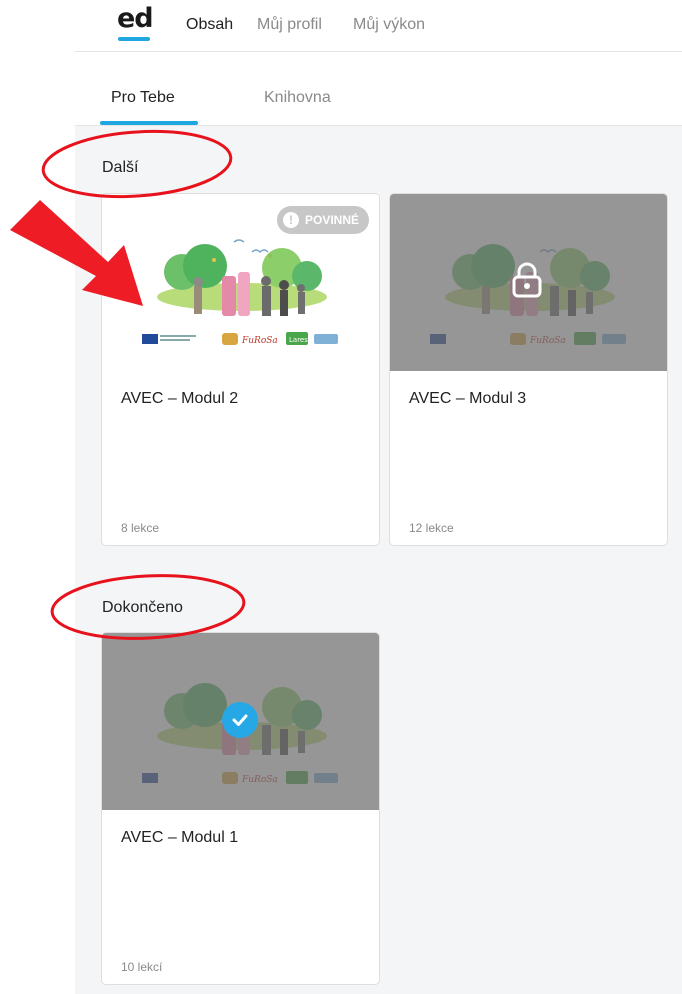  Describe the element at coordinates (298, 340) in the screenshot. I see `svg-text: Lares` at that location.